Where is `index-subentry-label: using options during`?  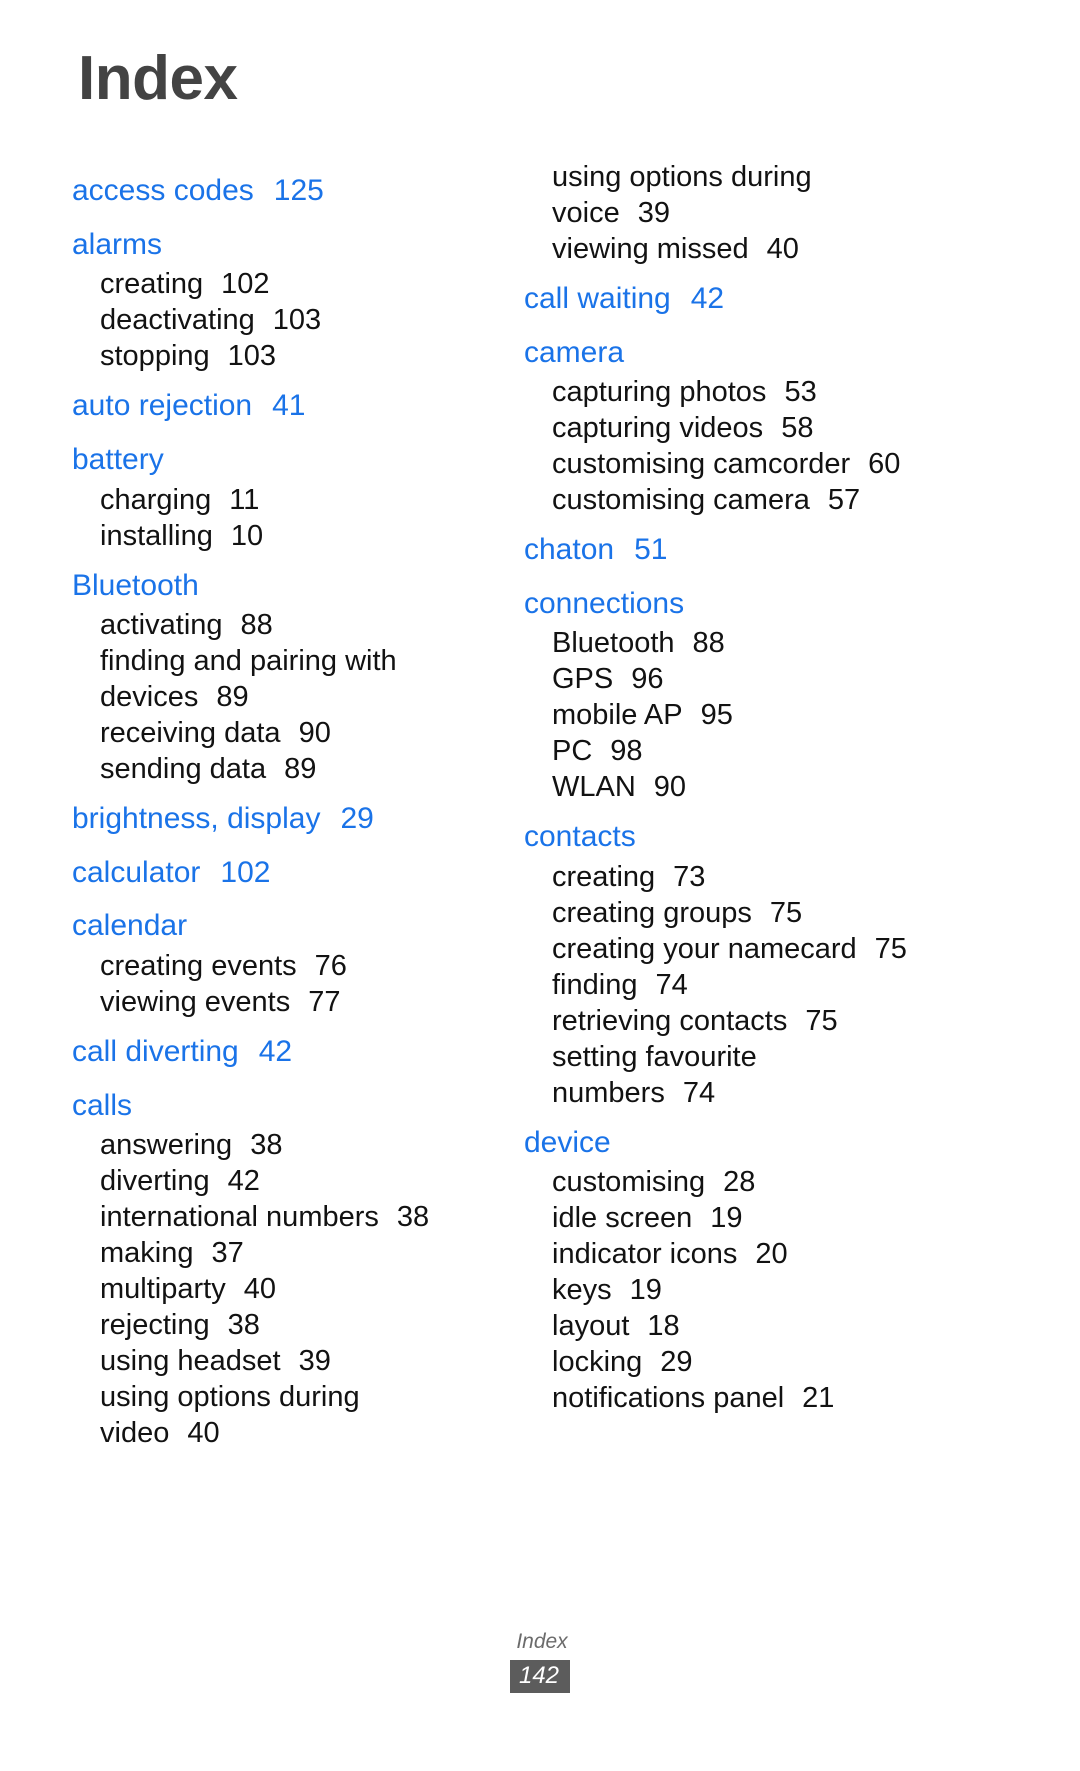
index-subentry-label: using options during is located at coordinates (682, 177).